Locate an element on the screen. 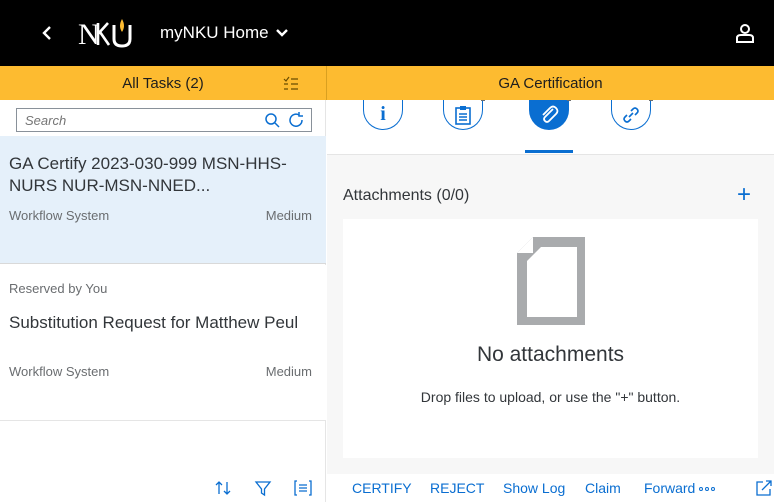 Image resolution: width=774 pixels, height=502 pixels. app-title: myNKU Home is located at coordinates (214, 32).